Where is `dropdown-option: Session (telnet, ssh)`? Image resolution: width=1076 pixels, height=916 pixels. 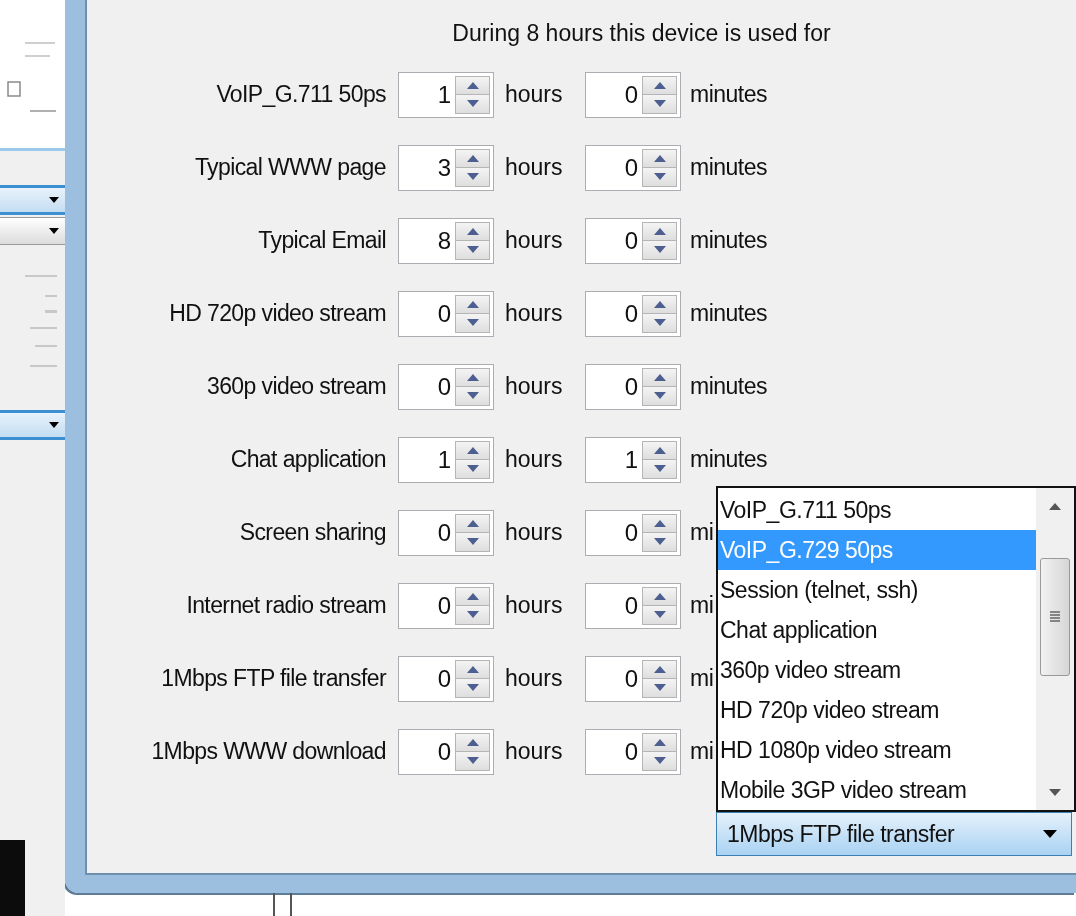 dropdown-option: Session (telnet, ssh) is located at coordinates (877, 590).